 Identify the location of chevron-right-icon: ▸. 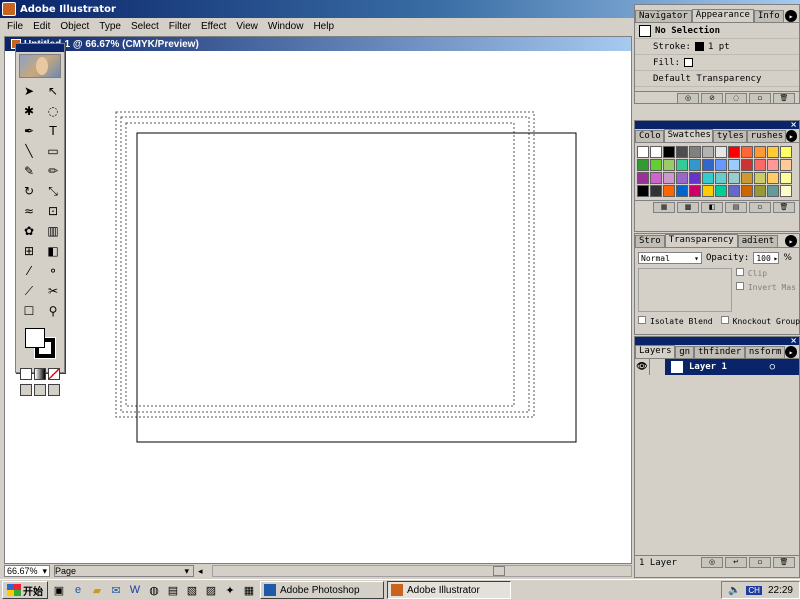
(776, 258).